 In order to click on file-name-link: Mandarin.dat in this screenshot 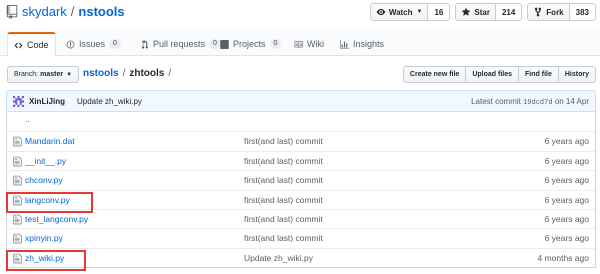, I will do `click(50, 141)`.